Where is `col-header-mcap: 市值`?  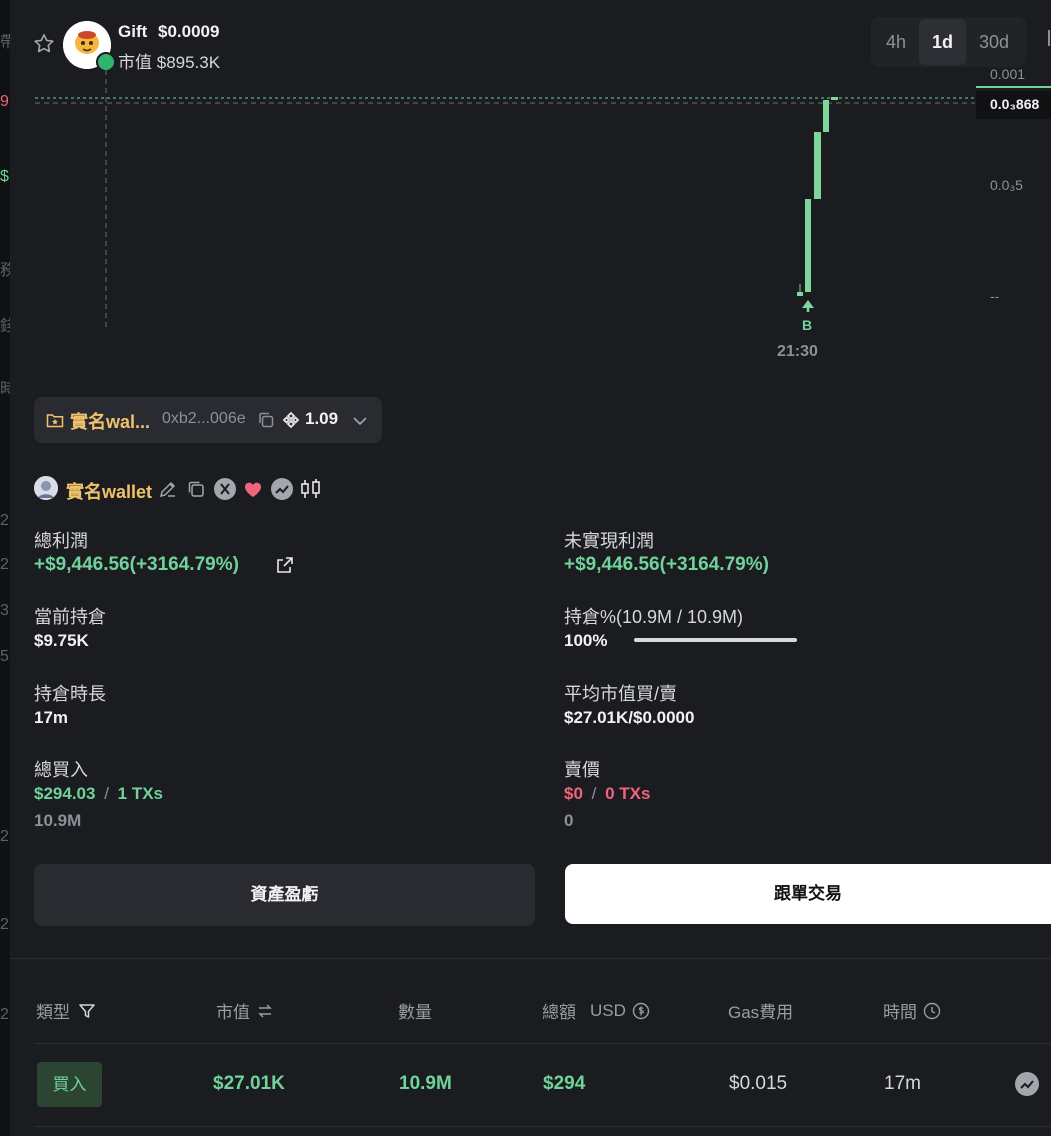 col-header-mcap: 市值 is located at coordinates (245, 1010).